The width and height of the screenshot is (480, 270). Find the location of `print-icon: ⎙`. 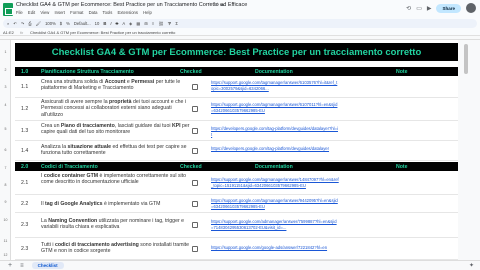

print-icon: ⎙ is located at coordinates (29, 23).